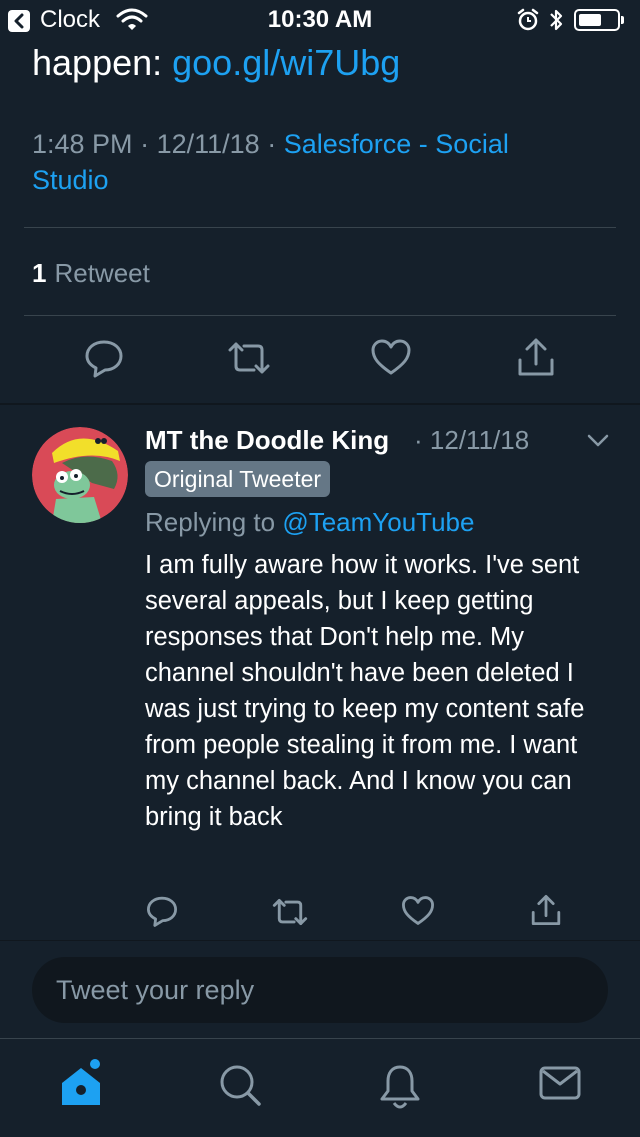 The image size is (640, 1137). What do you see at coordinates (479, 440) in the screenshot?
I see `reply-date-value: 12/11/18` at bounding box center [479, 440].